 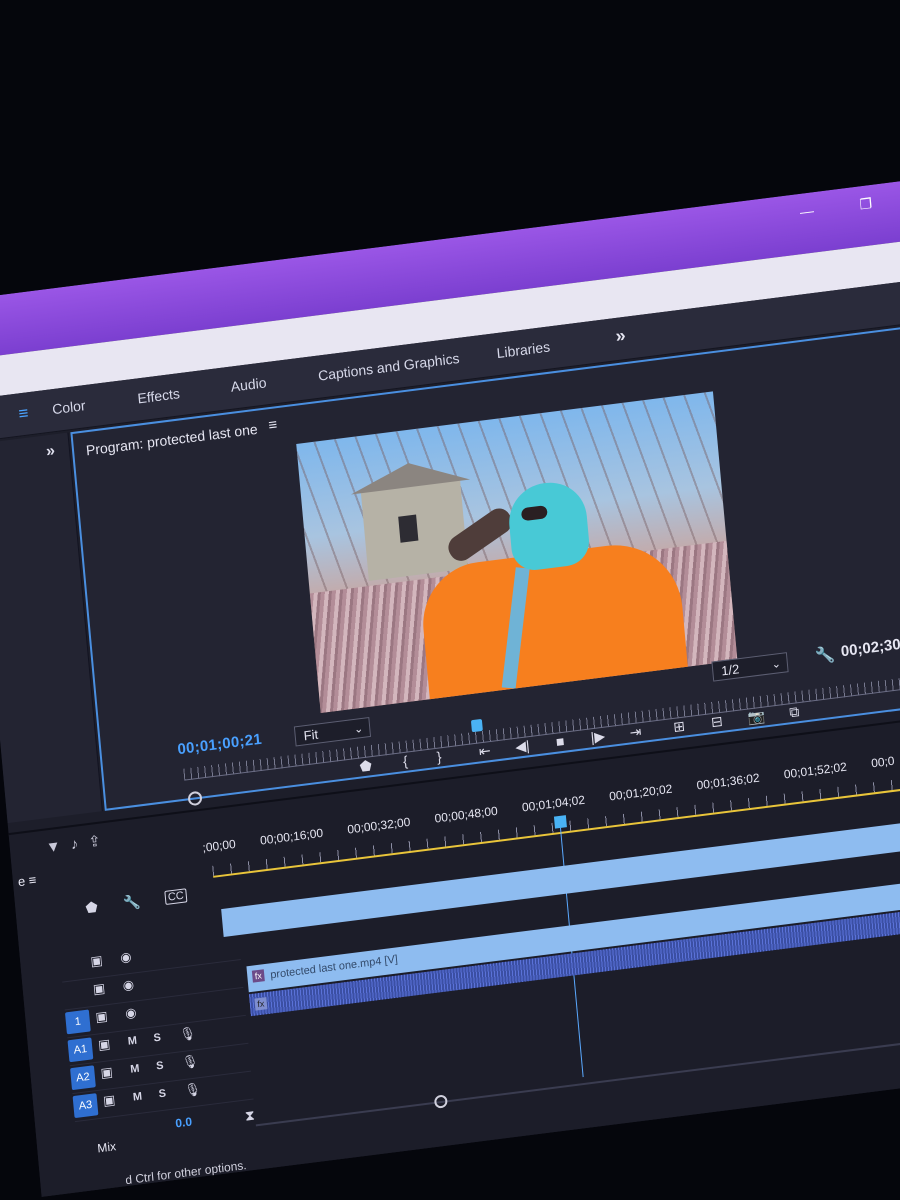 I want to click on track-badge: A3, so click(x=85, y=1106).